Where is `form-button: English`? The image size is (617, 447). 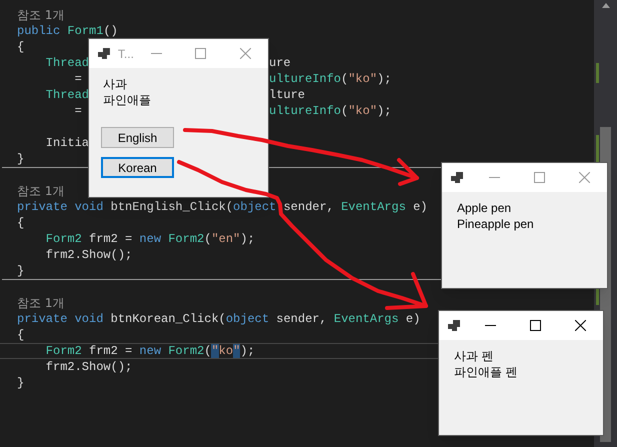
form-button: English is located at coordinates (137, 137).